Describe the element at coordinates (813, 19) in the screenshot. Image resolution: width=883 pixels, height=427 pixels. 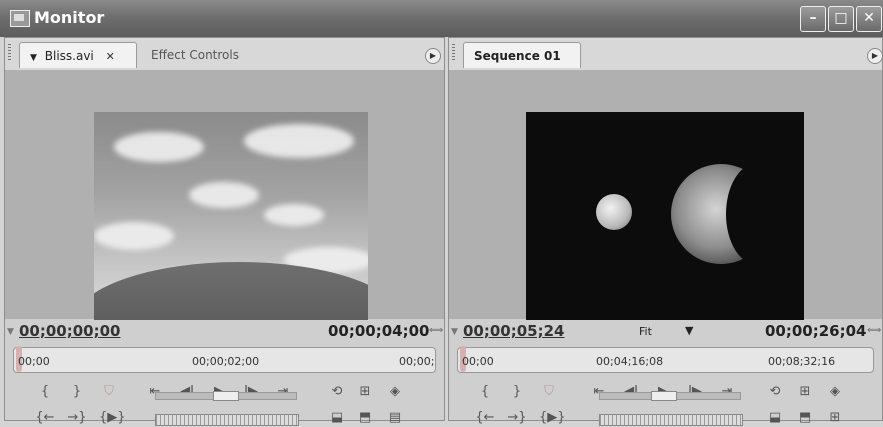
I see `minimize-button: –` at that location.